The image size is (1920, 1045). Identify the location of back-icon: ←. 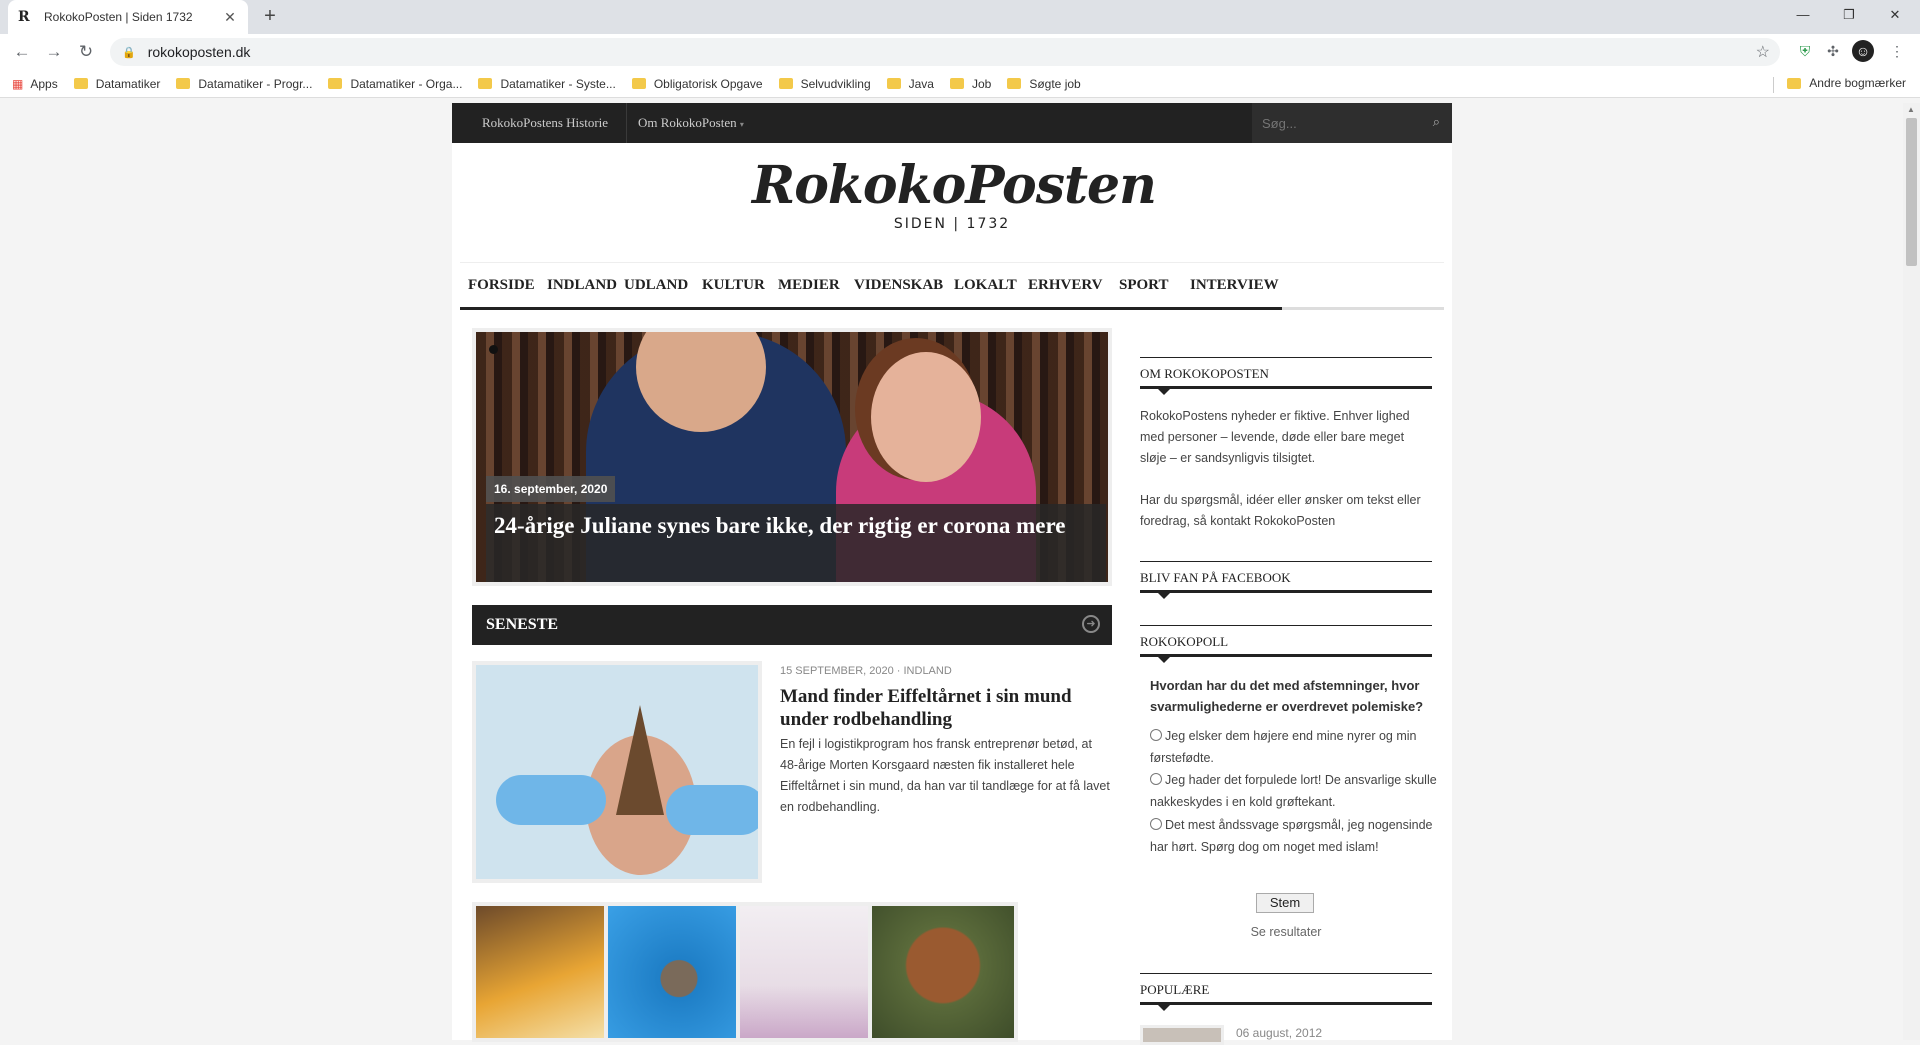
(22, 52).